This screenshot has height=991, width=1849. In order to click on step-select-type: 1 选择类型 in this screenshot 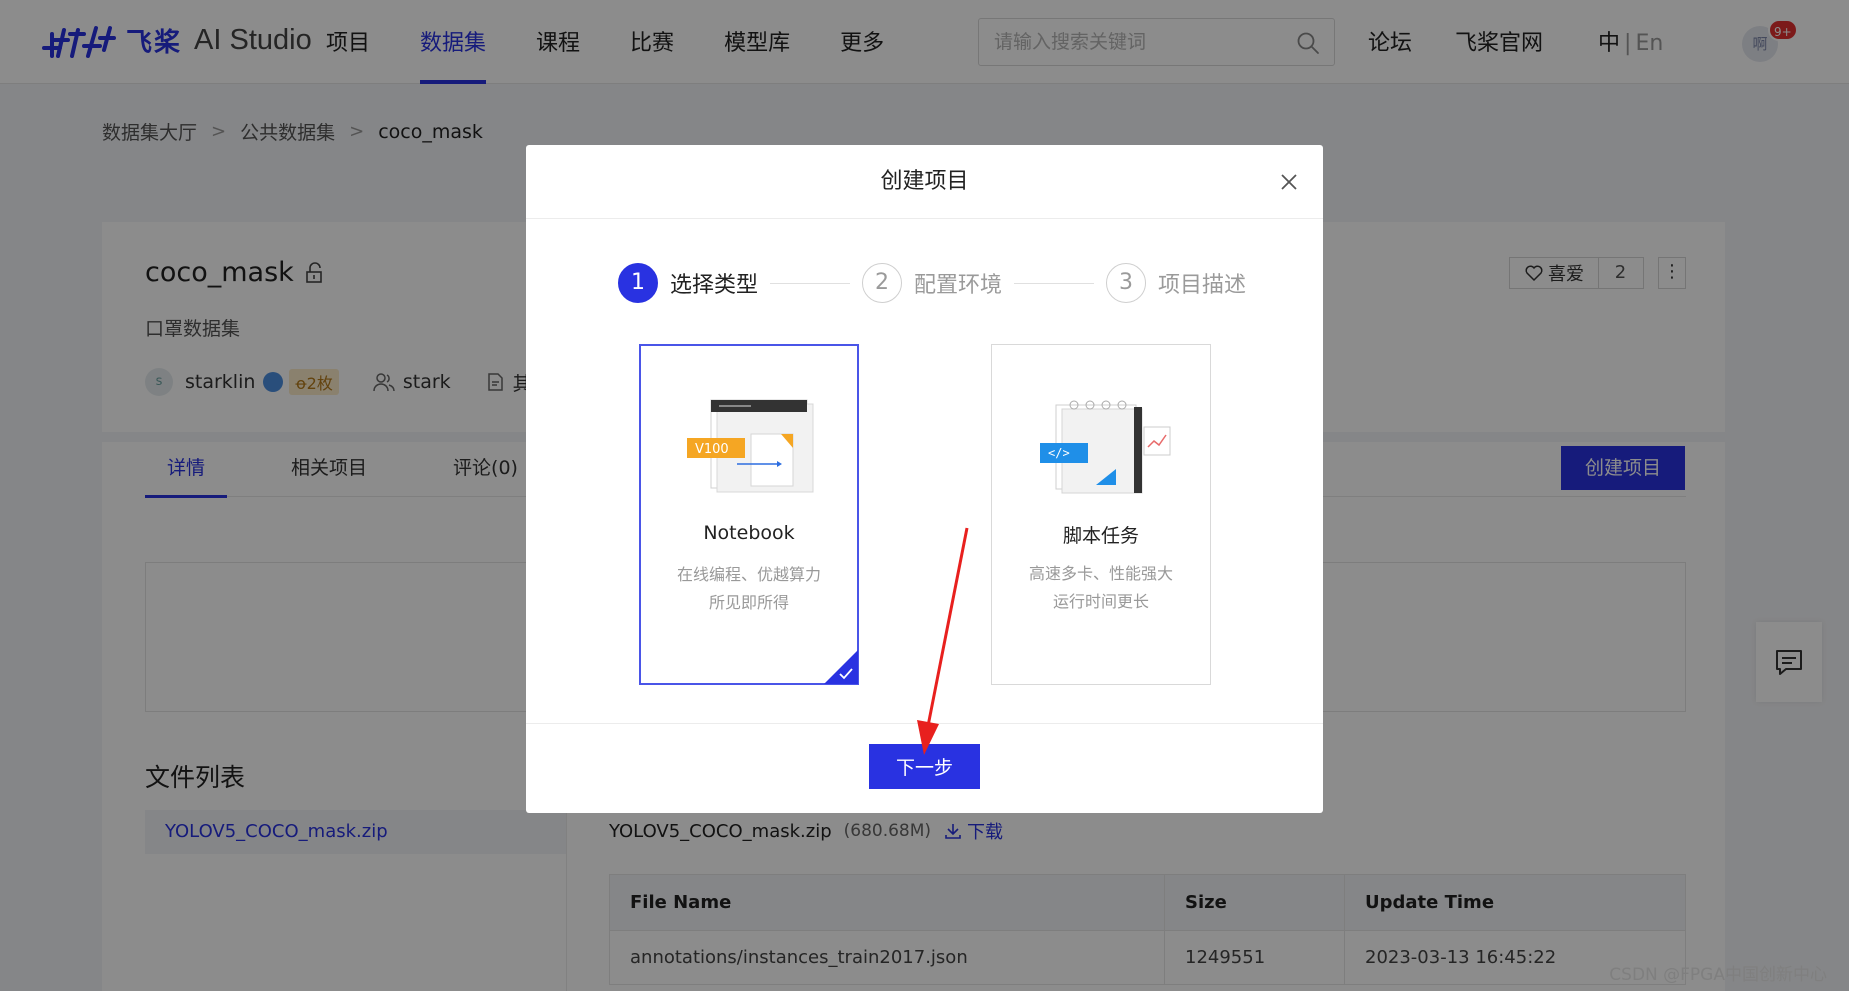, I will do `click(688, 283)`.